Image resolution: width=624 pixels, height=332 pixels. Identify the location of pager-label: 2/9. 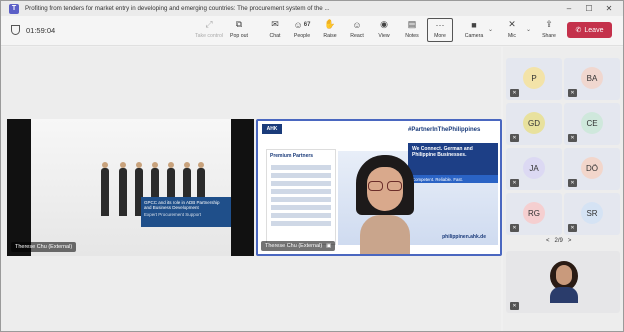
(558, 241).